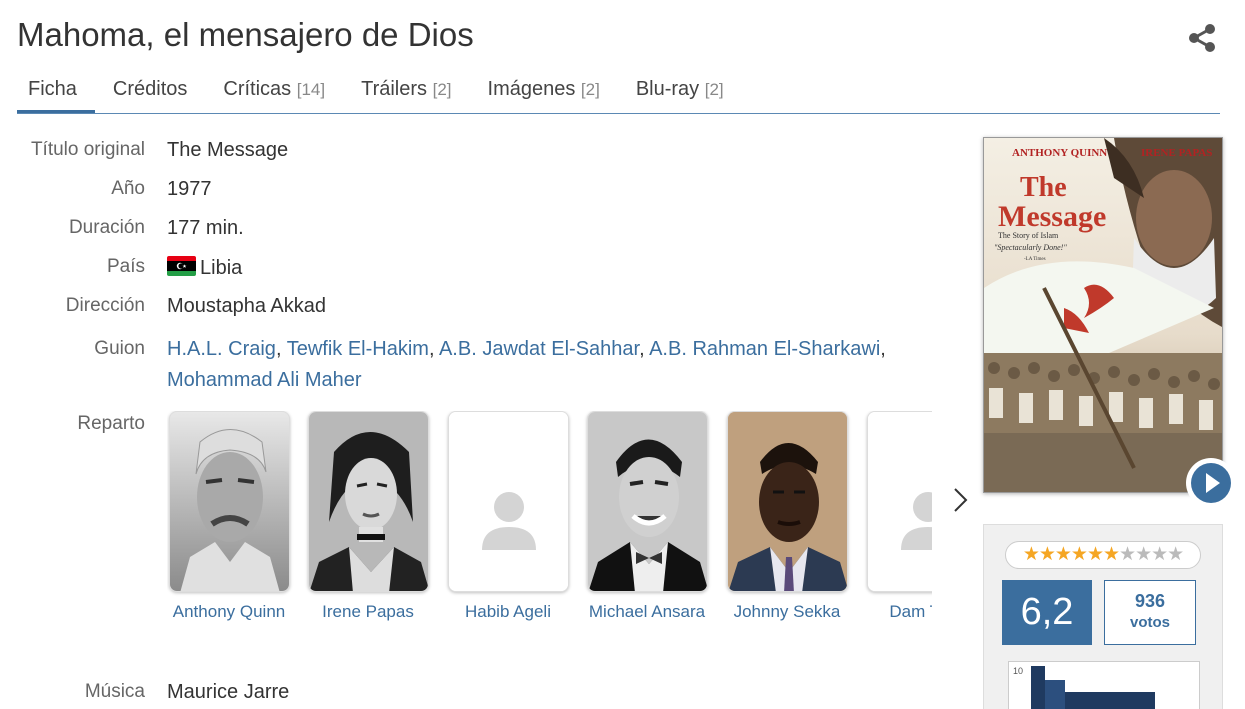 The image size is (1245, 709). I want to click on tab-criticas: Críticas [14], so click(274, 93).